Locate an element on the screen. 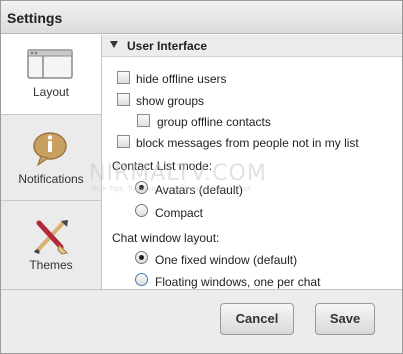 This screenshot has height=354, width=403. section-title: User Interface is located at coordinates (167, 46).